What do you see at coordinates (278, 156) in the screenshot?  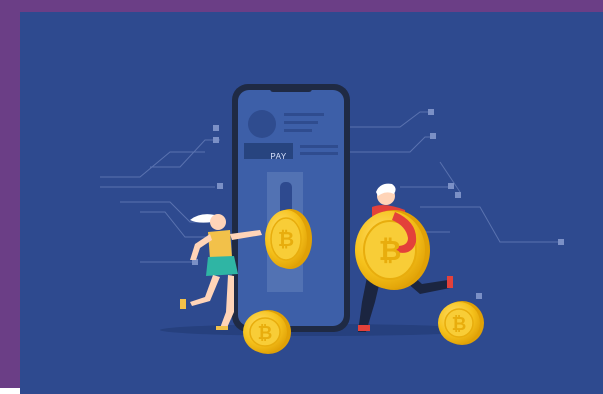 I see `pay-button-label: PAY` at bounding box center [278, 156].